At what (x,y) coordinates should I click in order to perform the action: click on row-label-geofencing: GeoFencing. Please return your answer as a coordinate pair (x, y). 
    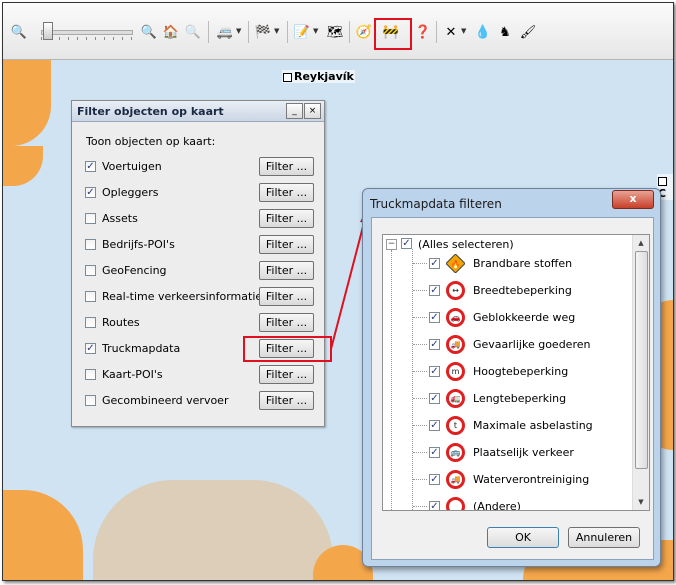
    Looking at the image, I should click on (134, 270).